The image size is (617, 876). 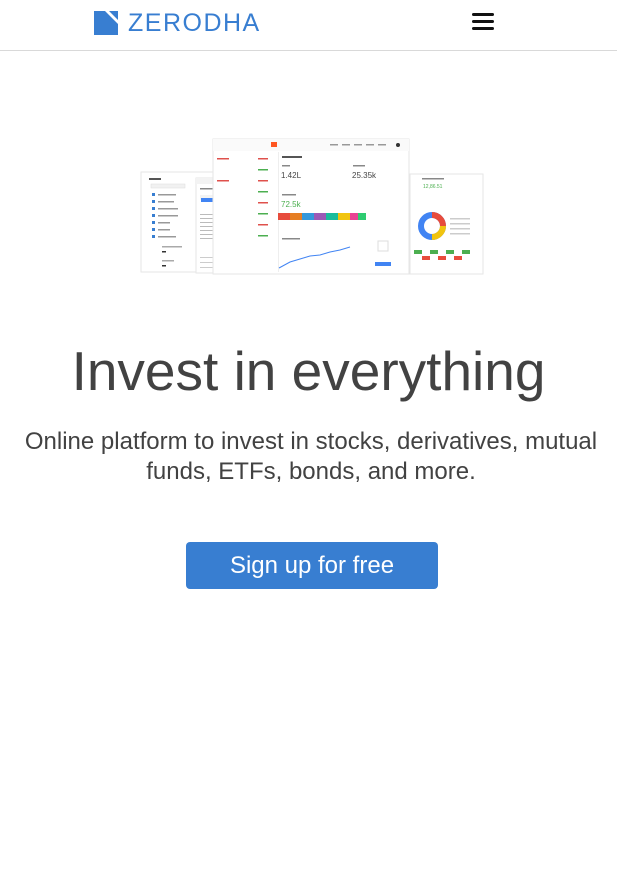 What do you see at coordinates (483, 22) in the screenshot?
I see `hamburger-menu-icon` at bounding box center [483, 22].